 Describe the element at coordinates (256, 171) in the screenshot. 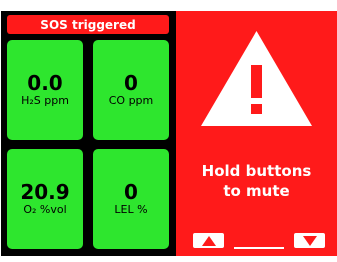

I see `mute-instruction-line1: Hold buttons` at that location.